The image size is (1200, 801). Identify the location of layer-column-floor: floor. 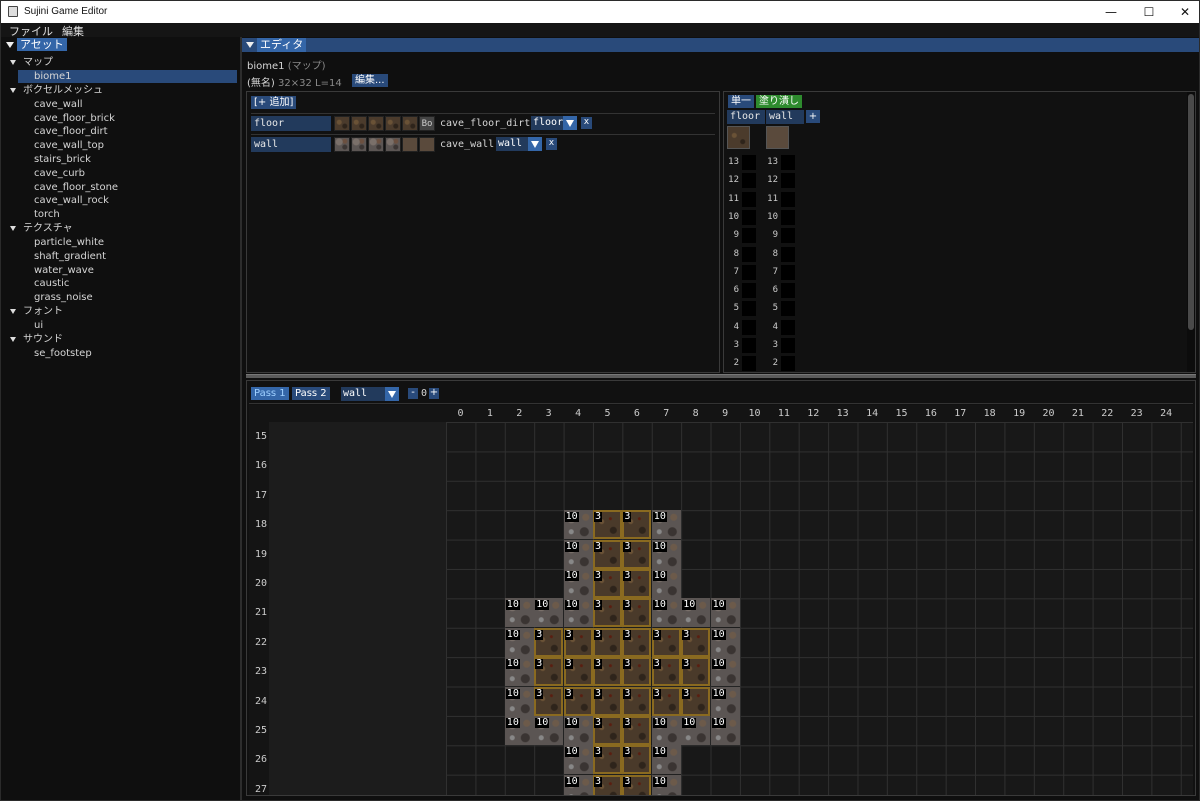
(746, 117).